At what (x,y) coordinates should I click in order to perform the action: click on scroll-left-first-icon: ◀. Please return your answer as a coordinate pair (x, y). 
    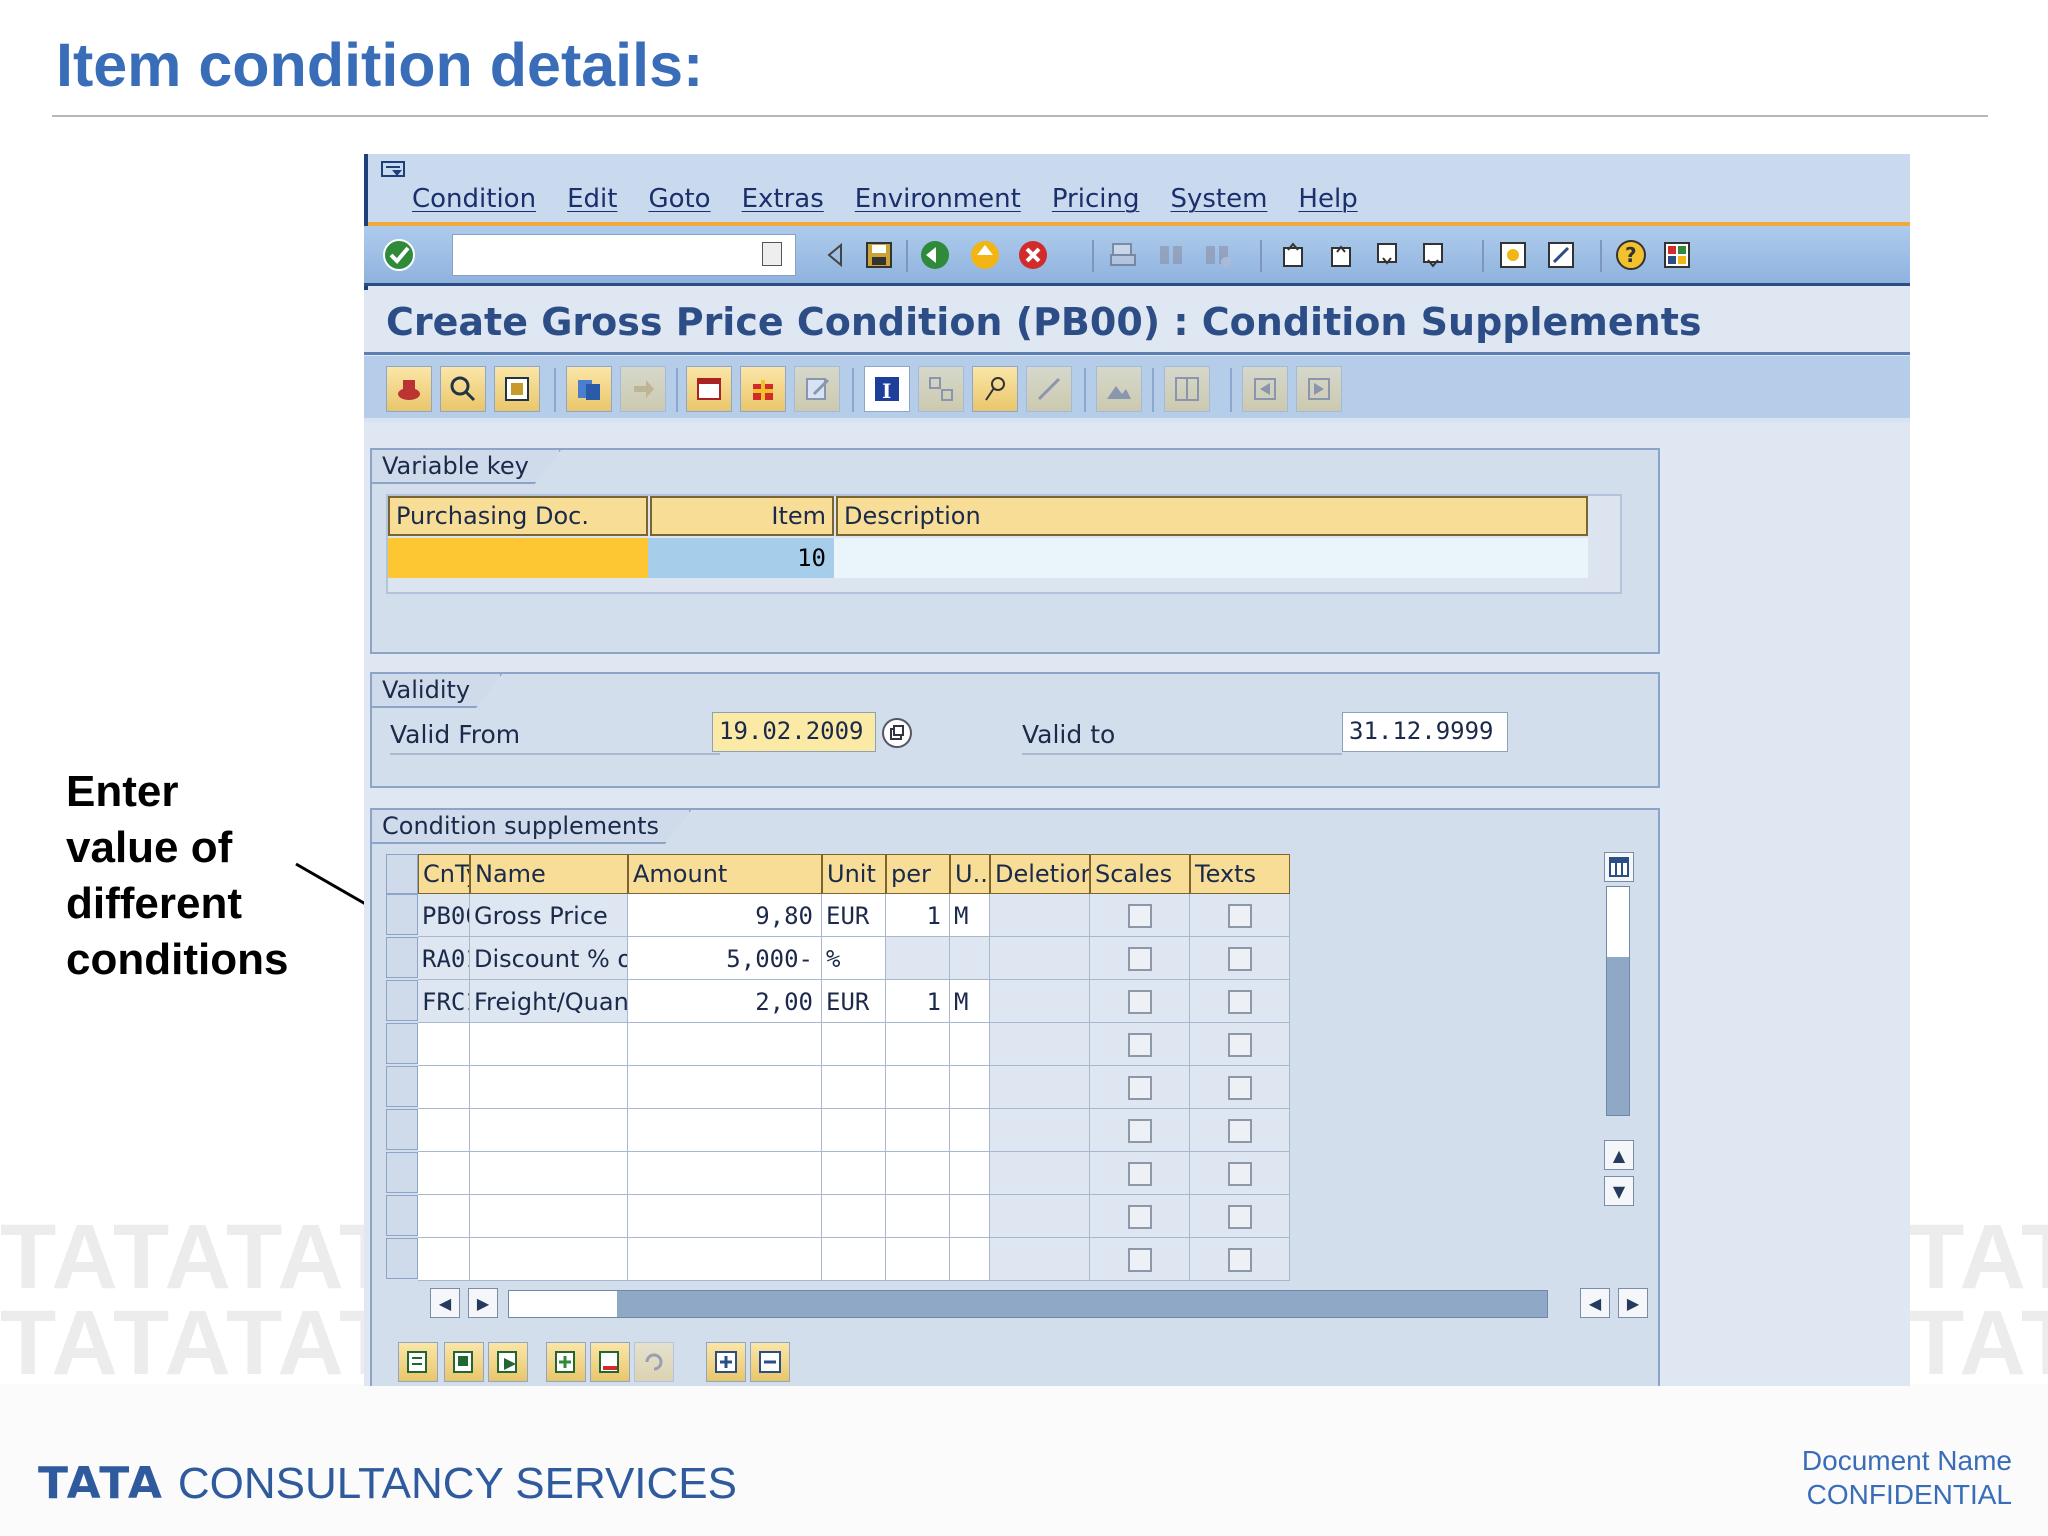
    Looking at the image, I should click on (445, 1303).